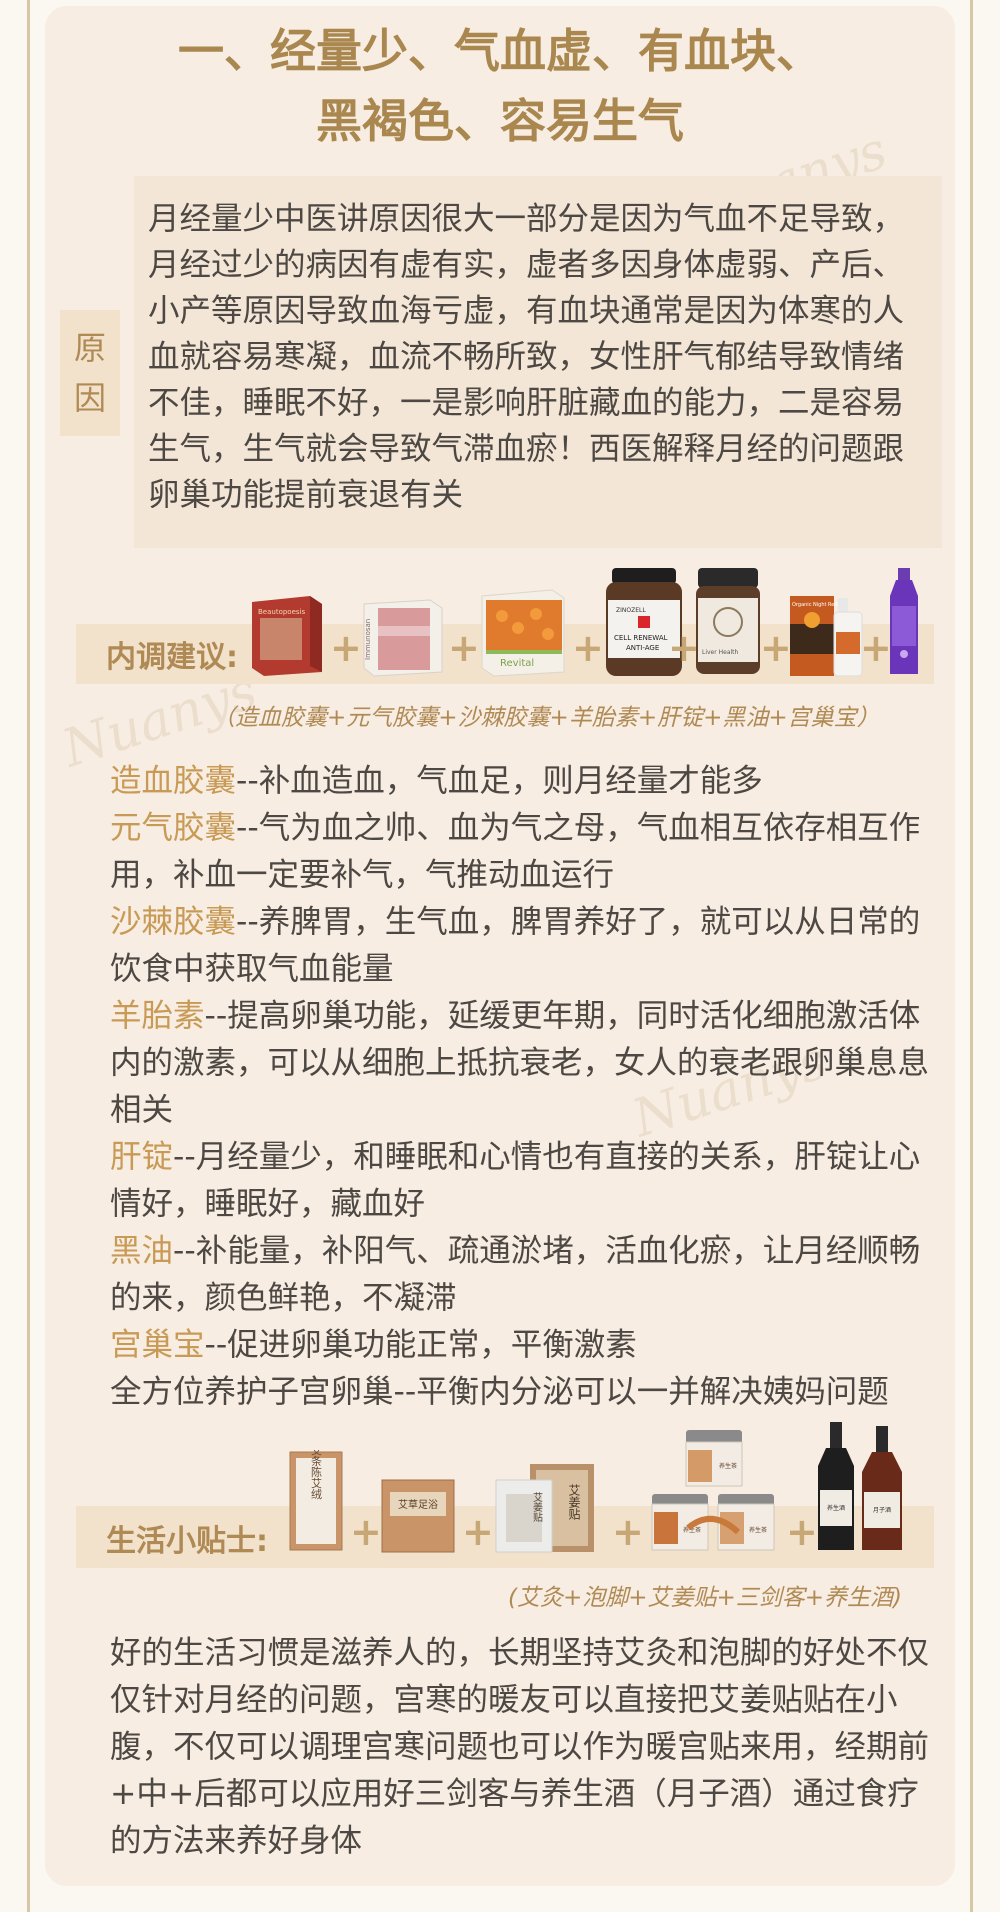 The height and width of the screenshot is (1912, 1000). What do you see at coordinates (368, 639) in the screenshot?
I see `product-label: Immunosan` at bounding box center [368, 639].